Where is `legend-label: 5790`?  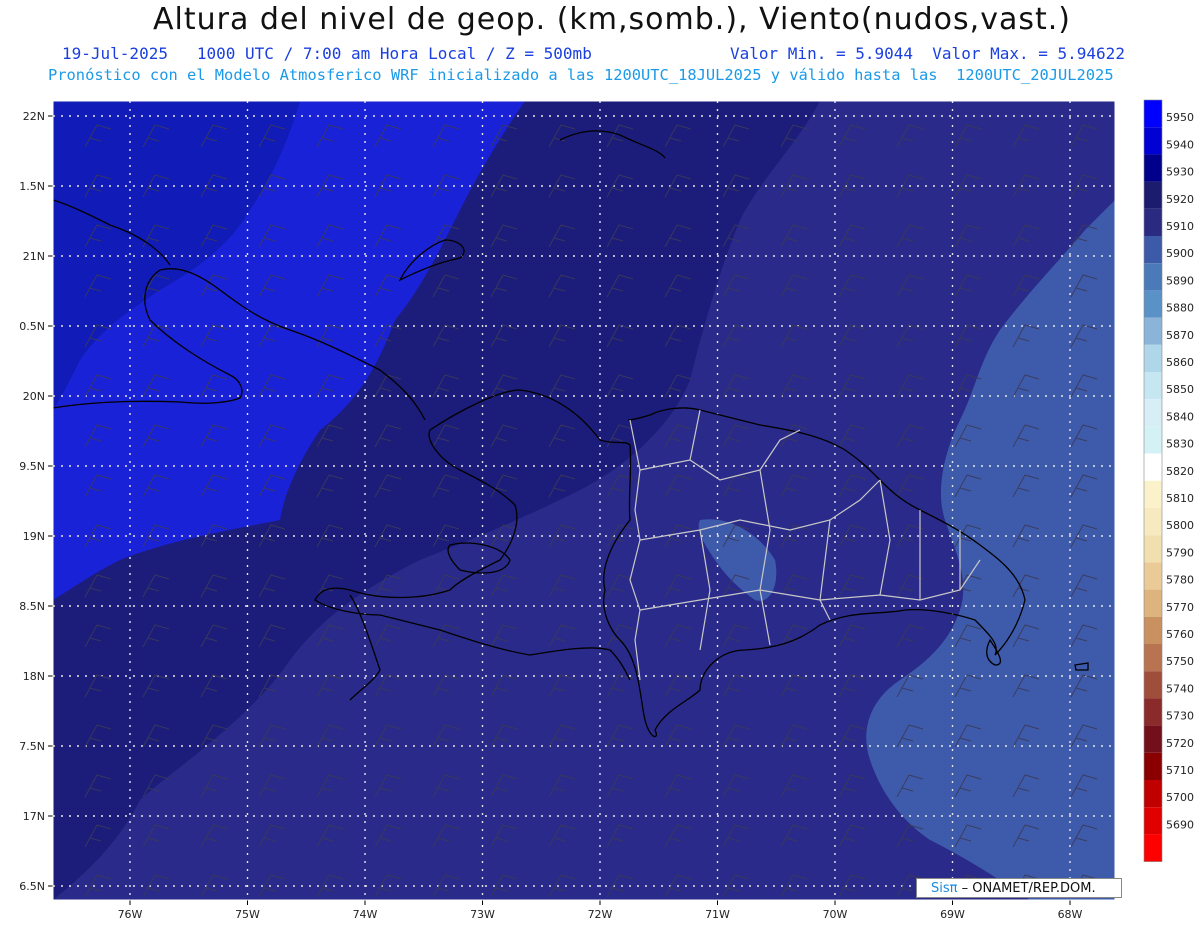
legend-label: 5790 is located at coordinates (1180, 552).